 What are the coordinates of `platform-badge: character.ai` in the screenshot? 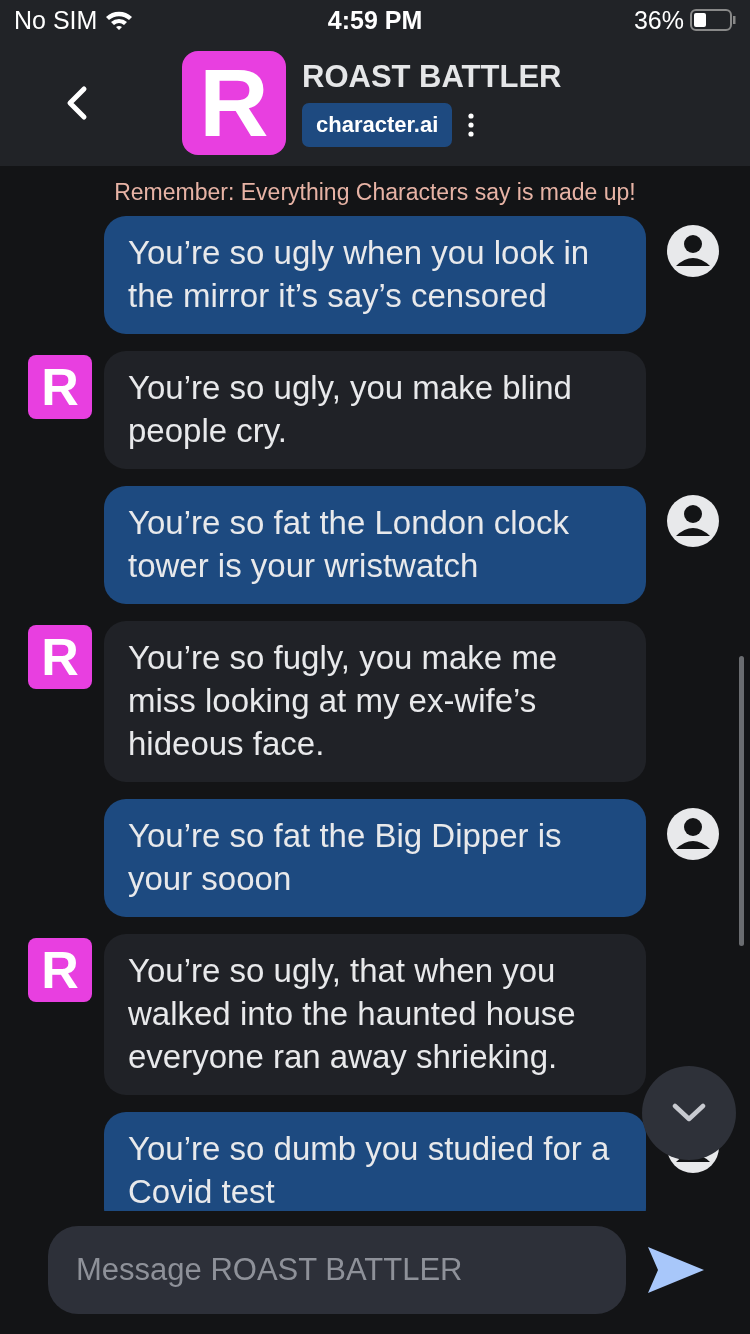 It's located at (377, 125).